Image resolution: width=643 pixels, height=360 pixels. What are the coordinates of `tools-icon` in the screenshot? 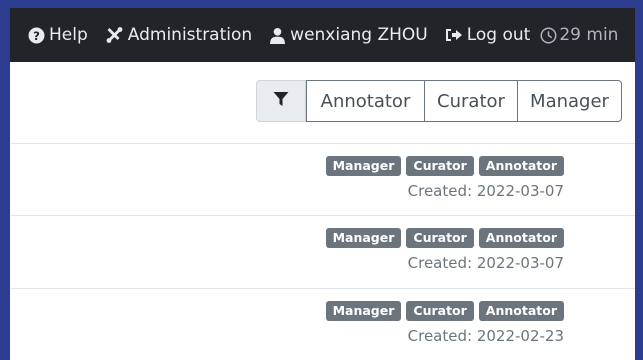 It's located at (114, 35).